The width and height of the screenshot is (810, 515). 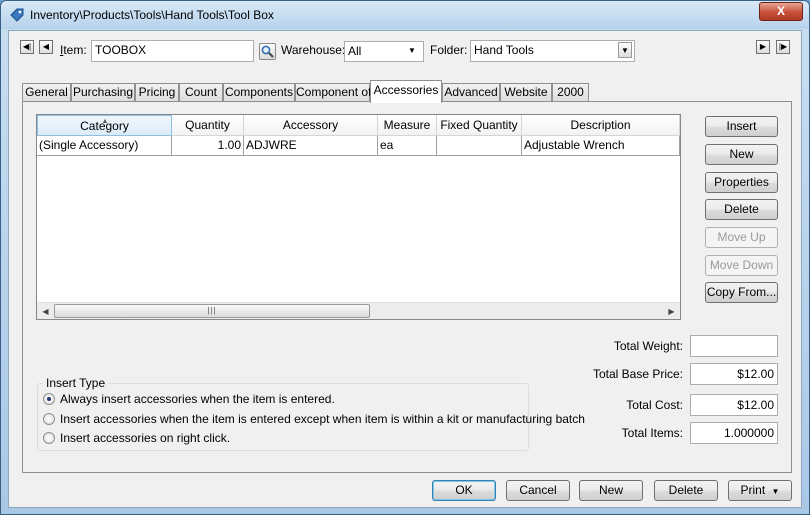 I want to click on cancel-button: Cancel, so click(x=538, y=490).